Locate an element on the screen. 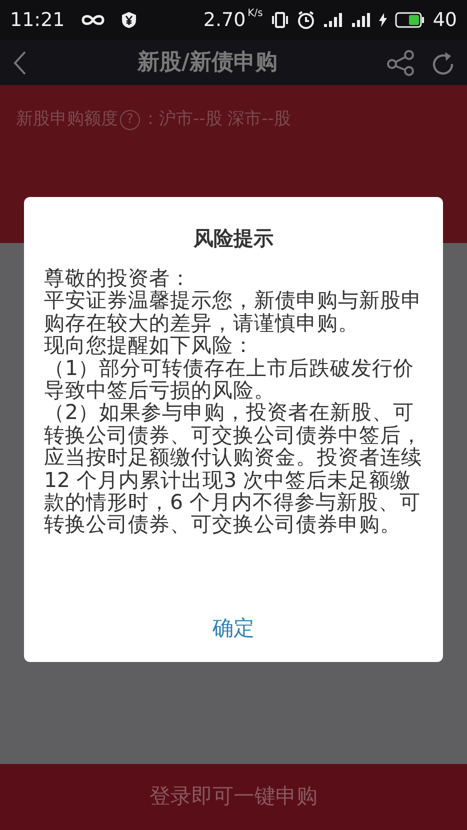 The image size is (467, 830). alarm-icon is located at coordinates (305, 20).